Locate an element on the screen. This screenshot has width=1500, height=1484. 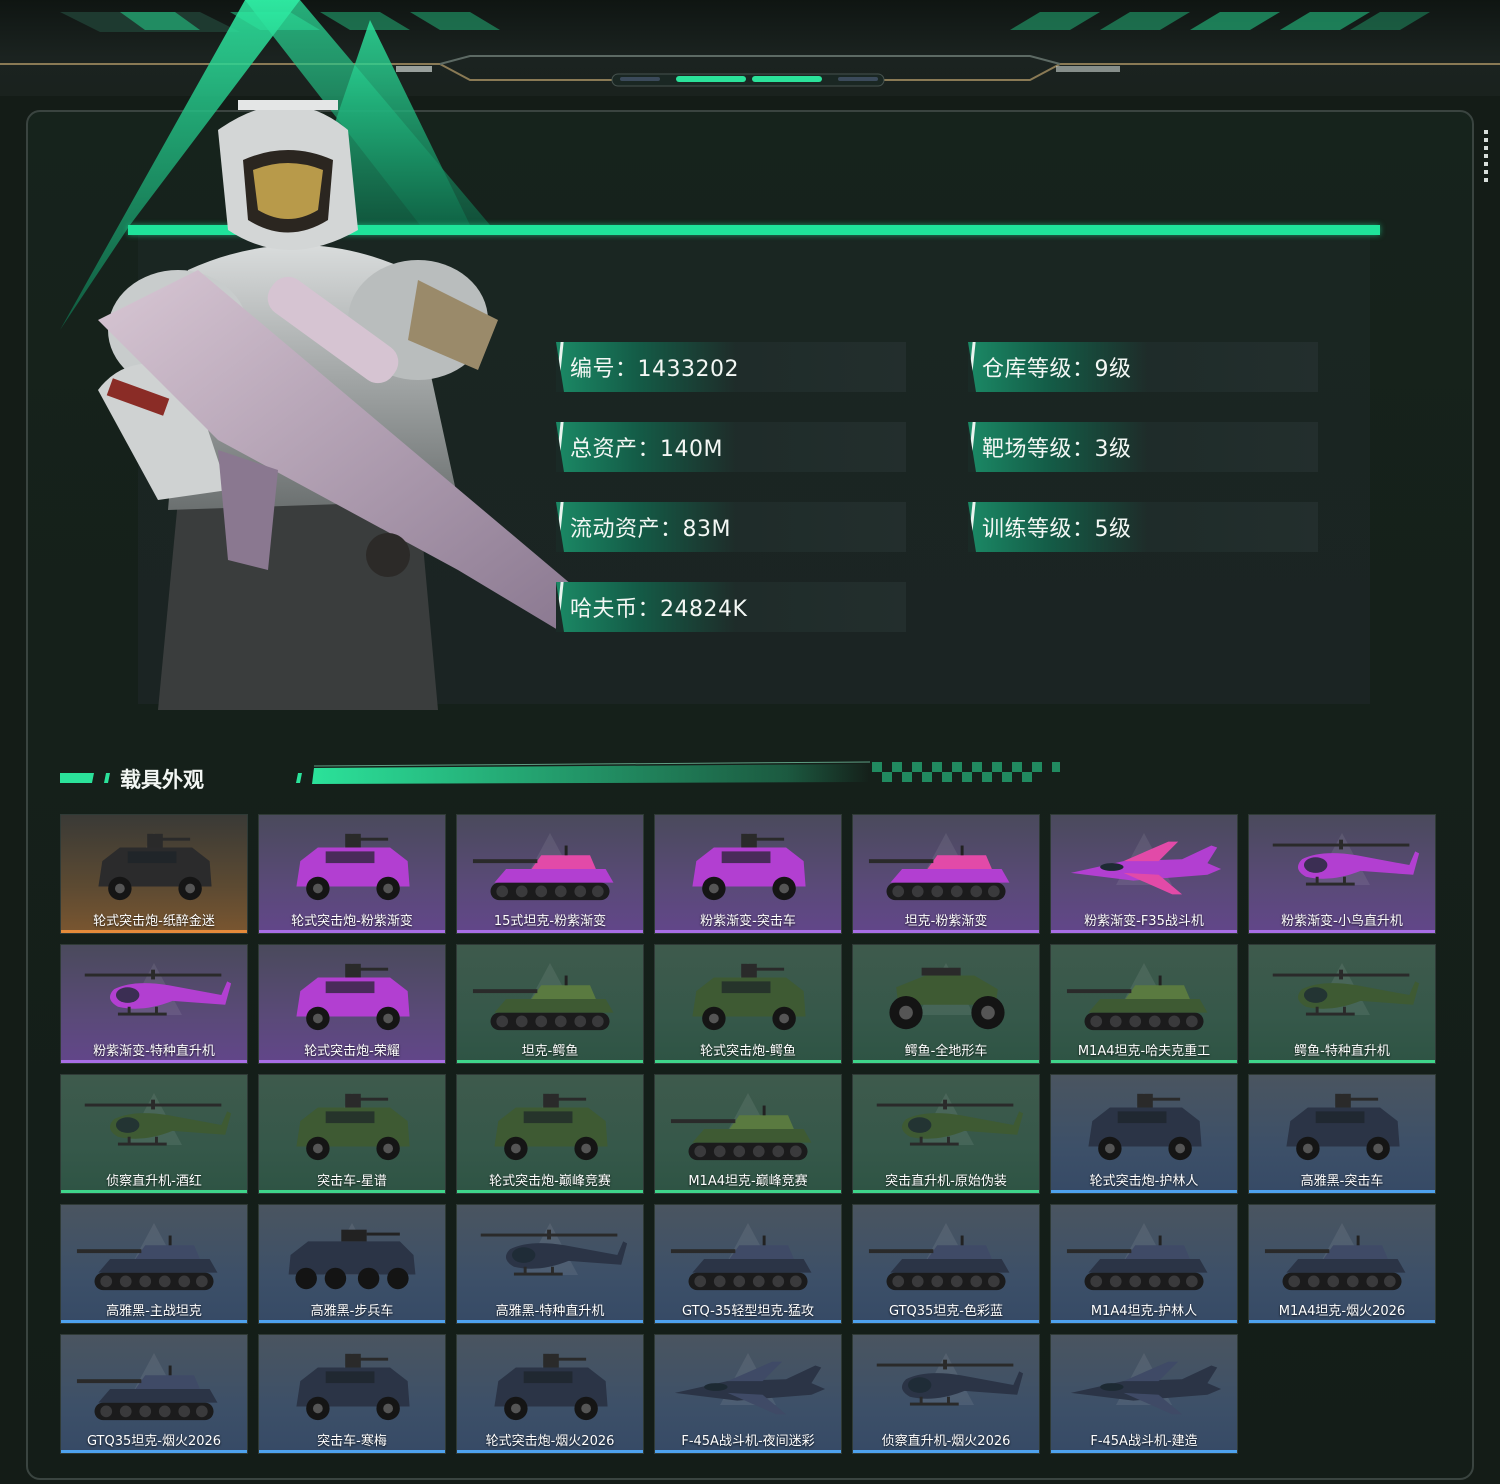
vehicle-card-label: 轮式突击炮-粉紫渐变 is located at coordinates (352, 921).